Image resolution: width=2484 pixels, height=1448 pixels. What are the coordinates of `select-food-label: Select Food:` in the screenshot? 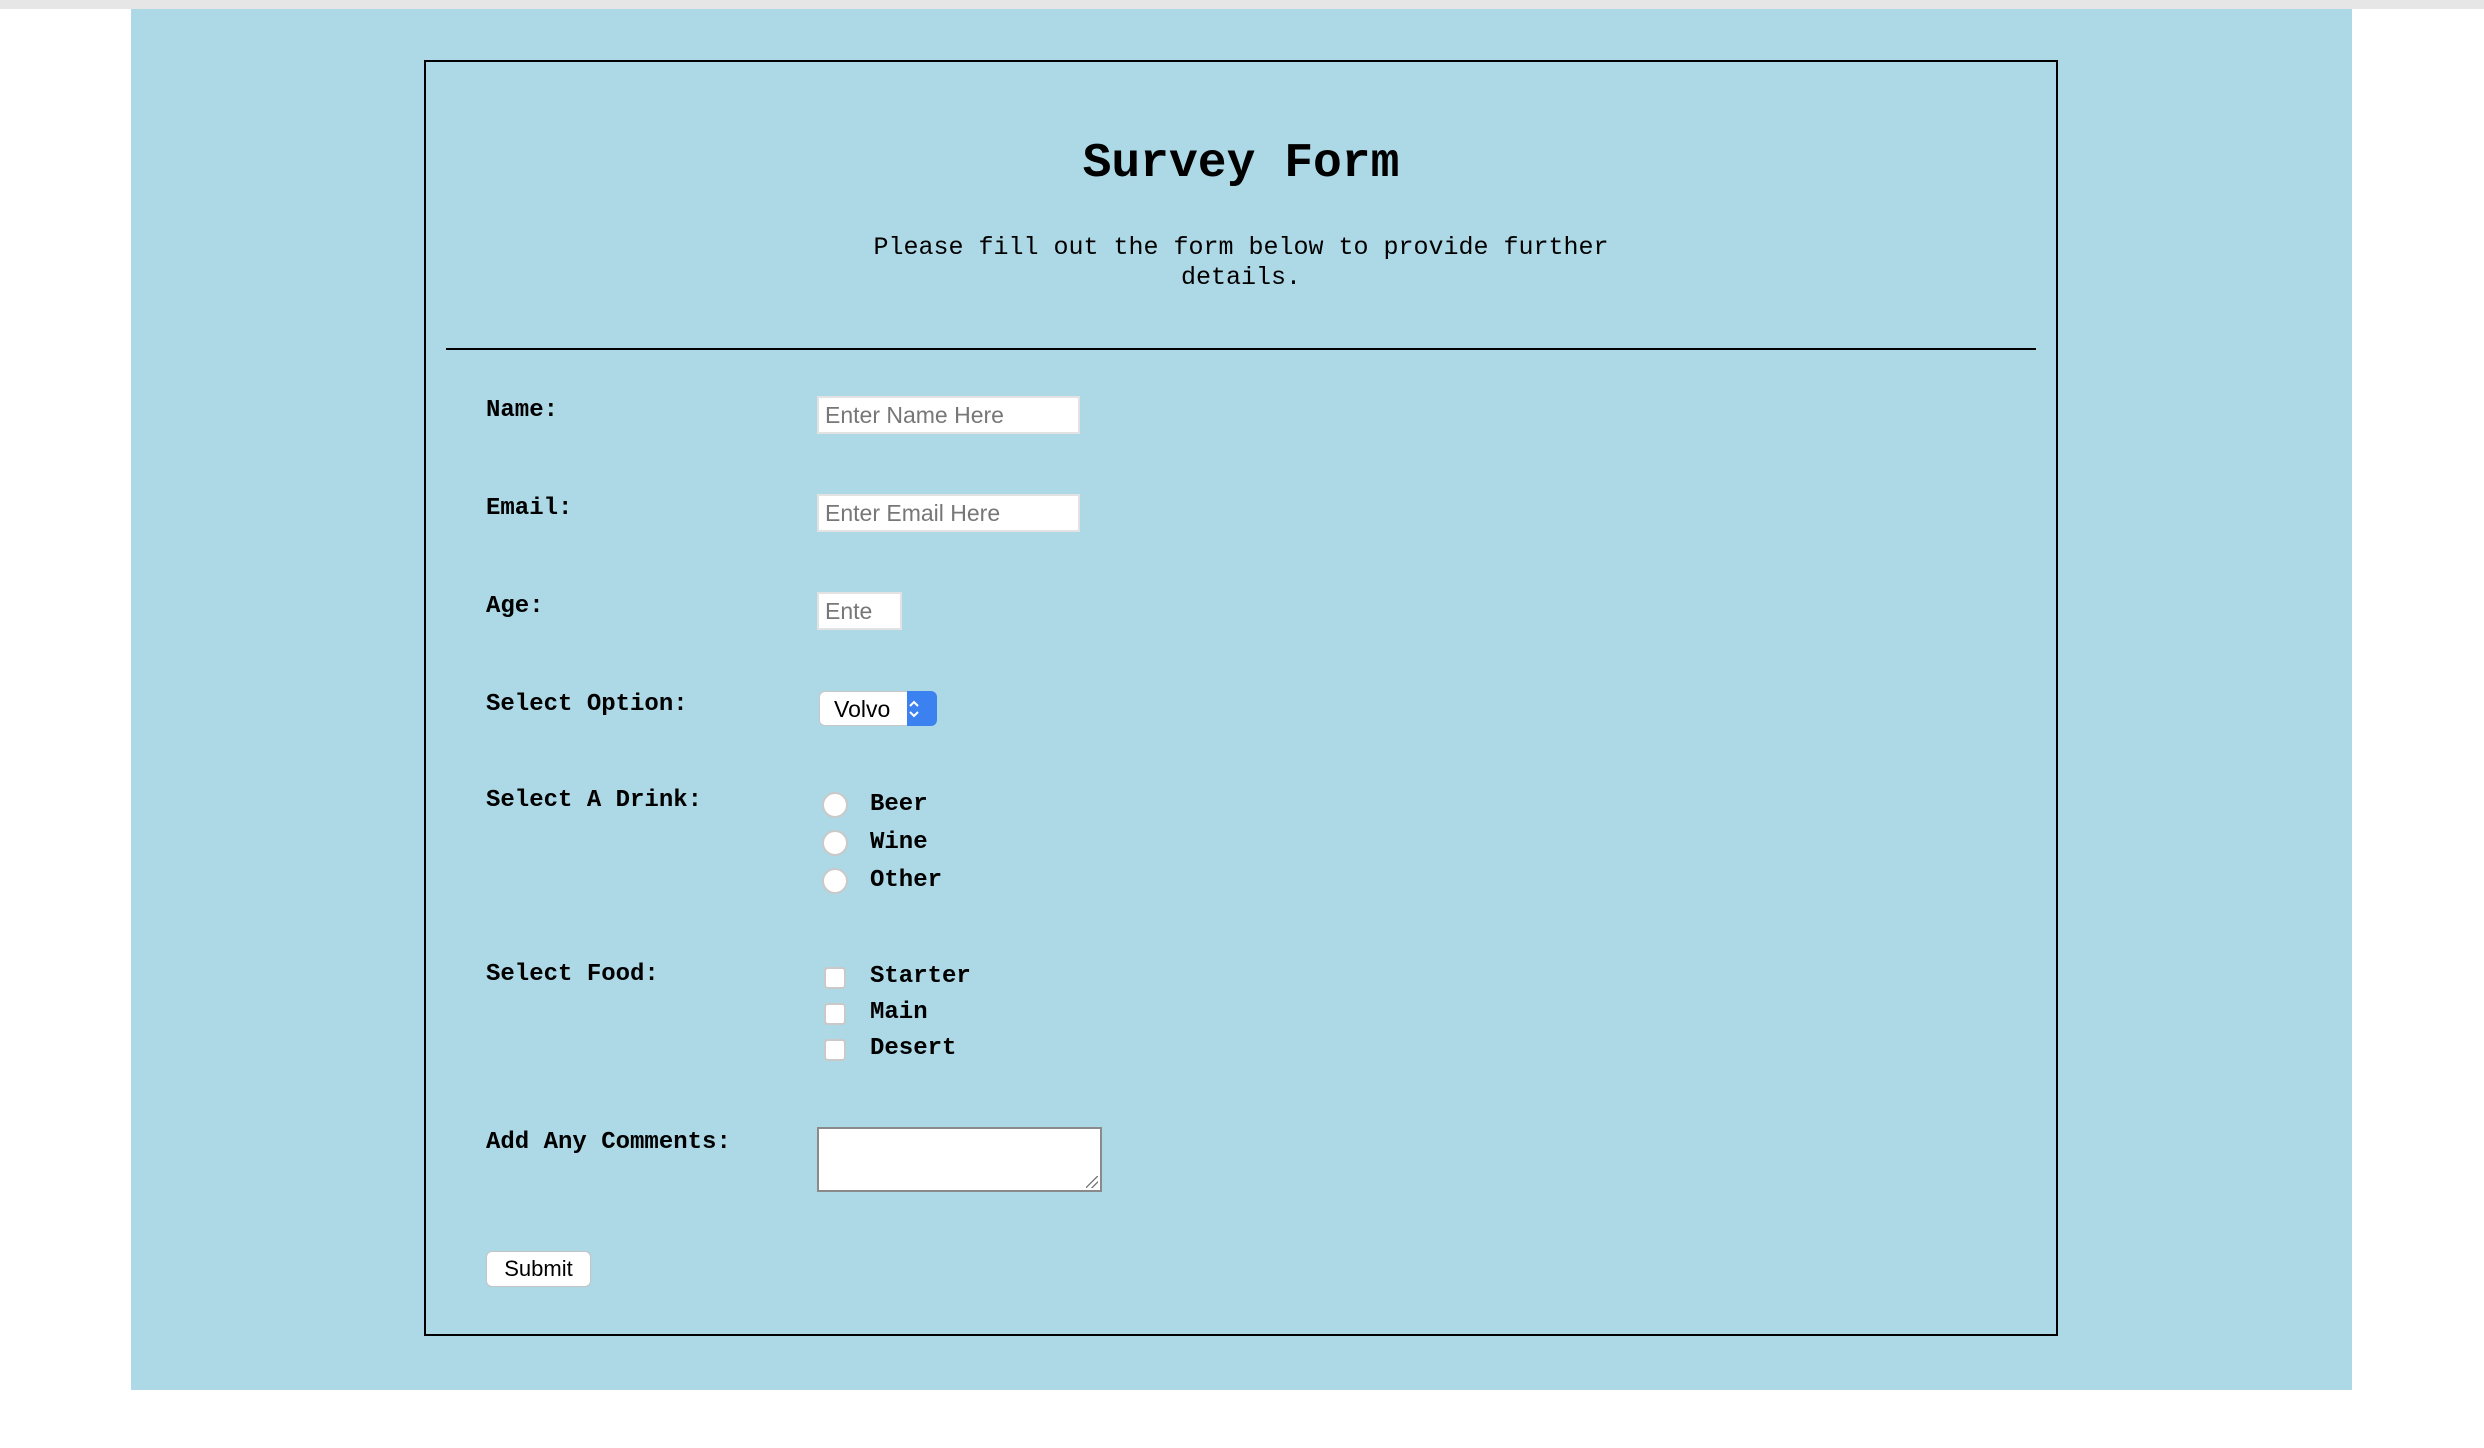 It's located at (572, 974).